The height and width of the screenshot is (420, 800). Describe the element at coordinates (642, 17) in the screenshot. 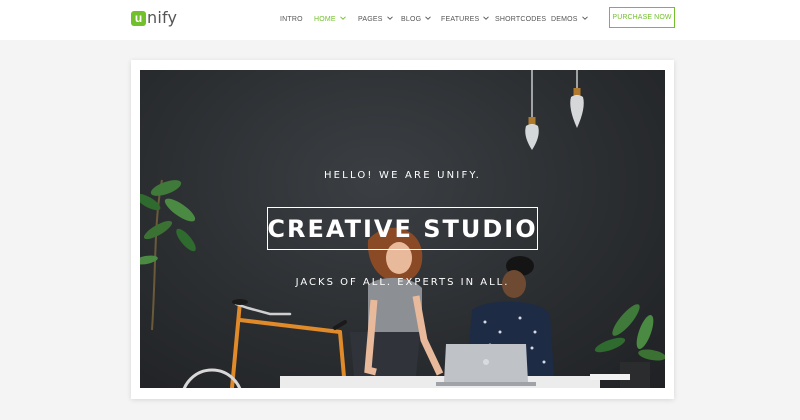

I see `purchase-now-button: PURCHASE NOW` at that location.